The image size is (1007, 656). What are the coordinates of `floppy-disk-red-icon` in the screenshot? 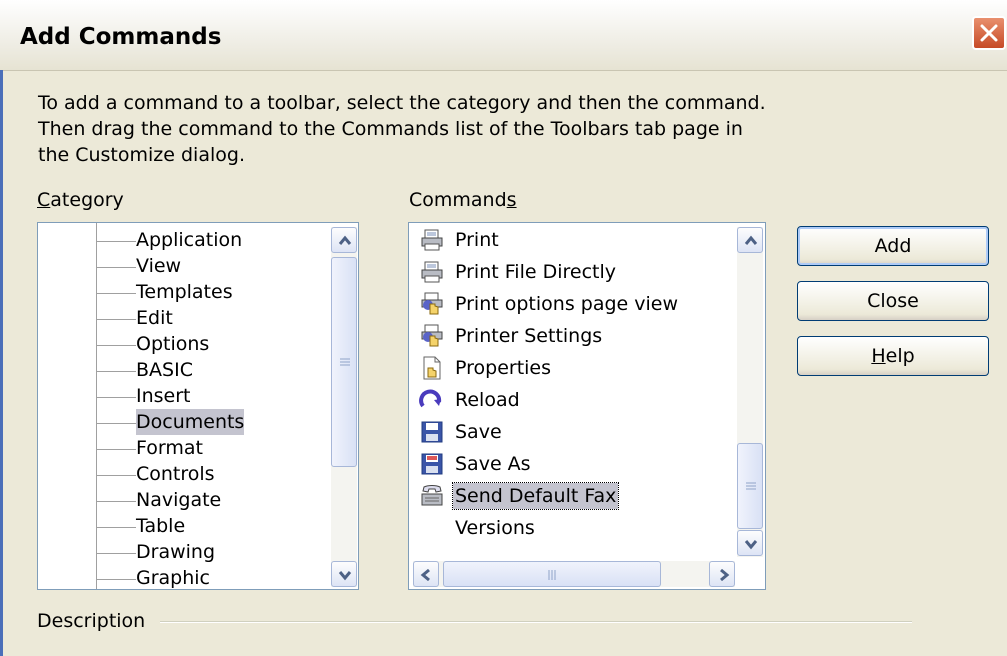 It's located at (432, 464).